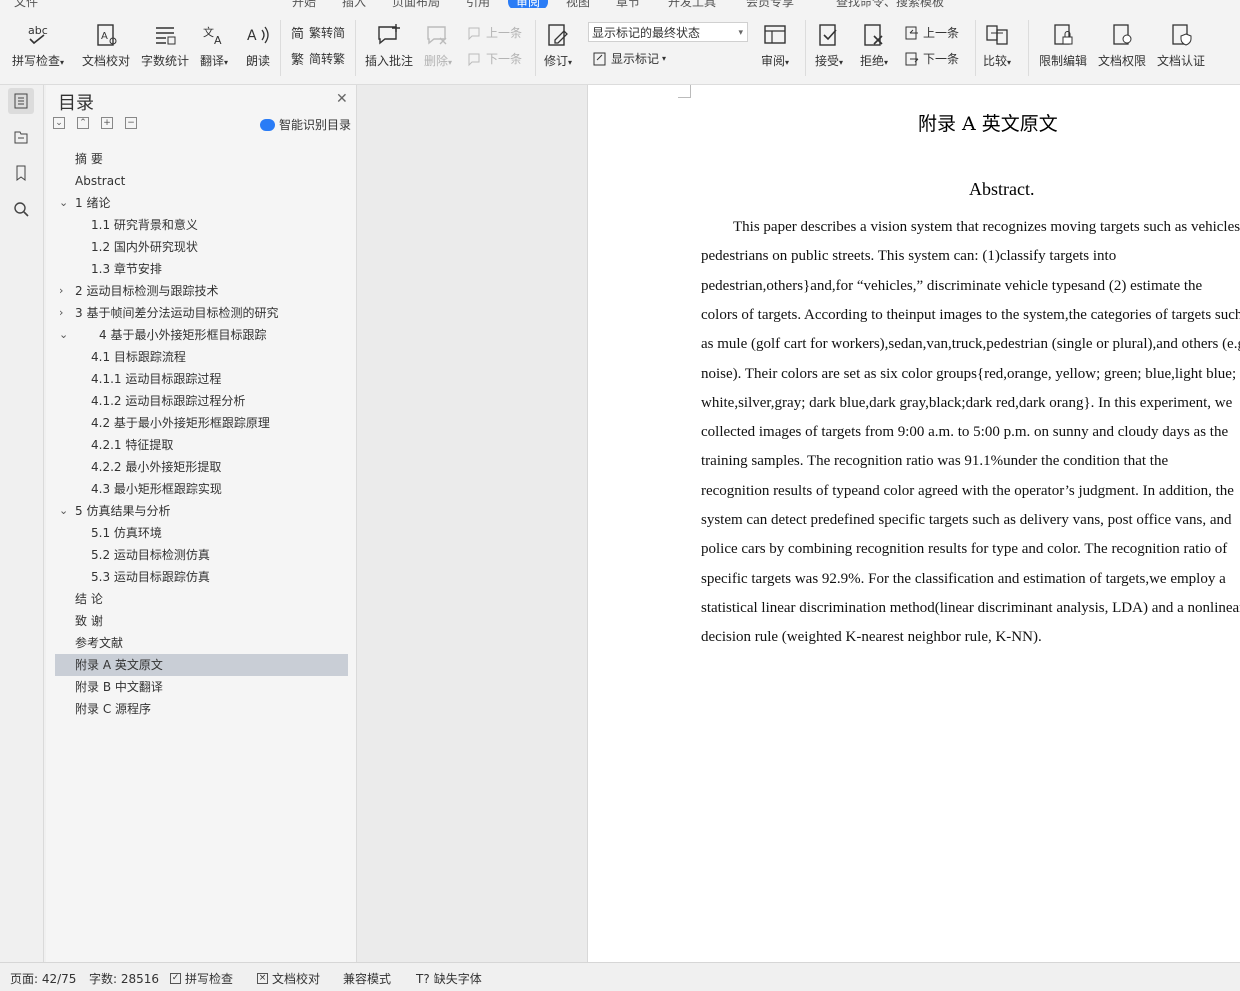 Image resolution: width=1240 pixels, height=991 pixels. I want to click on appendix-heading: 附录 A 英文原文, so click(988, 124).